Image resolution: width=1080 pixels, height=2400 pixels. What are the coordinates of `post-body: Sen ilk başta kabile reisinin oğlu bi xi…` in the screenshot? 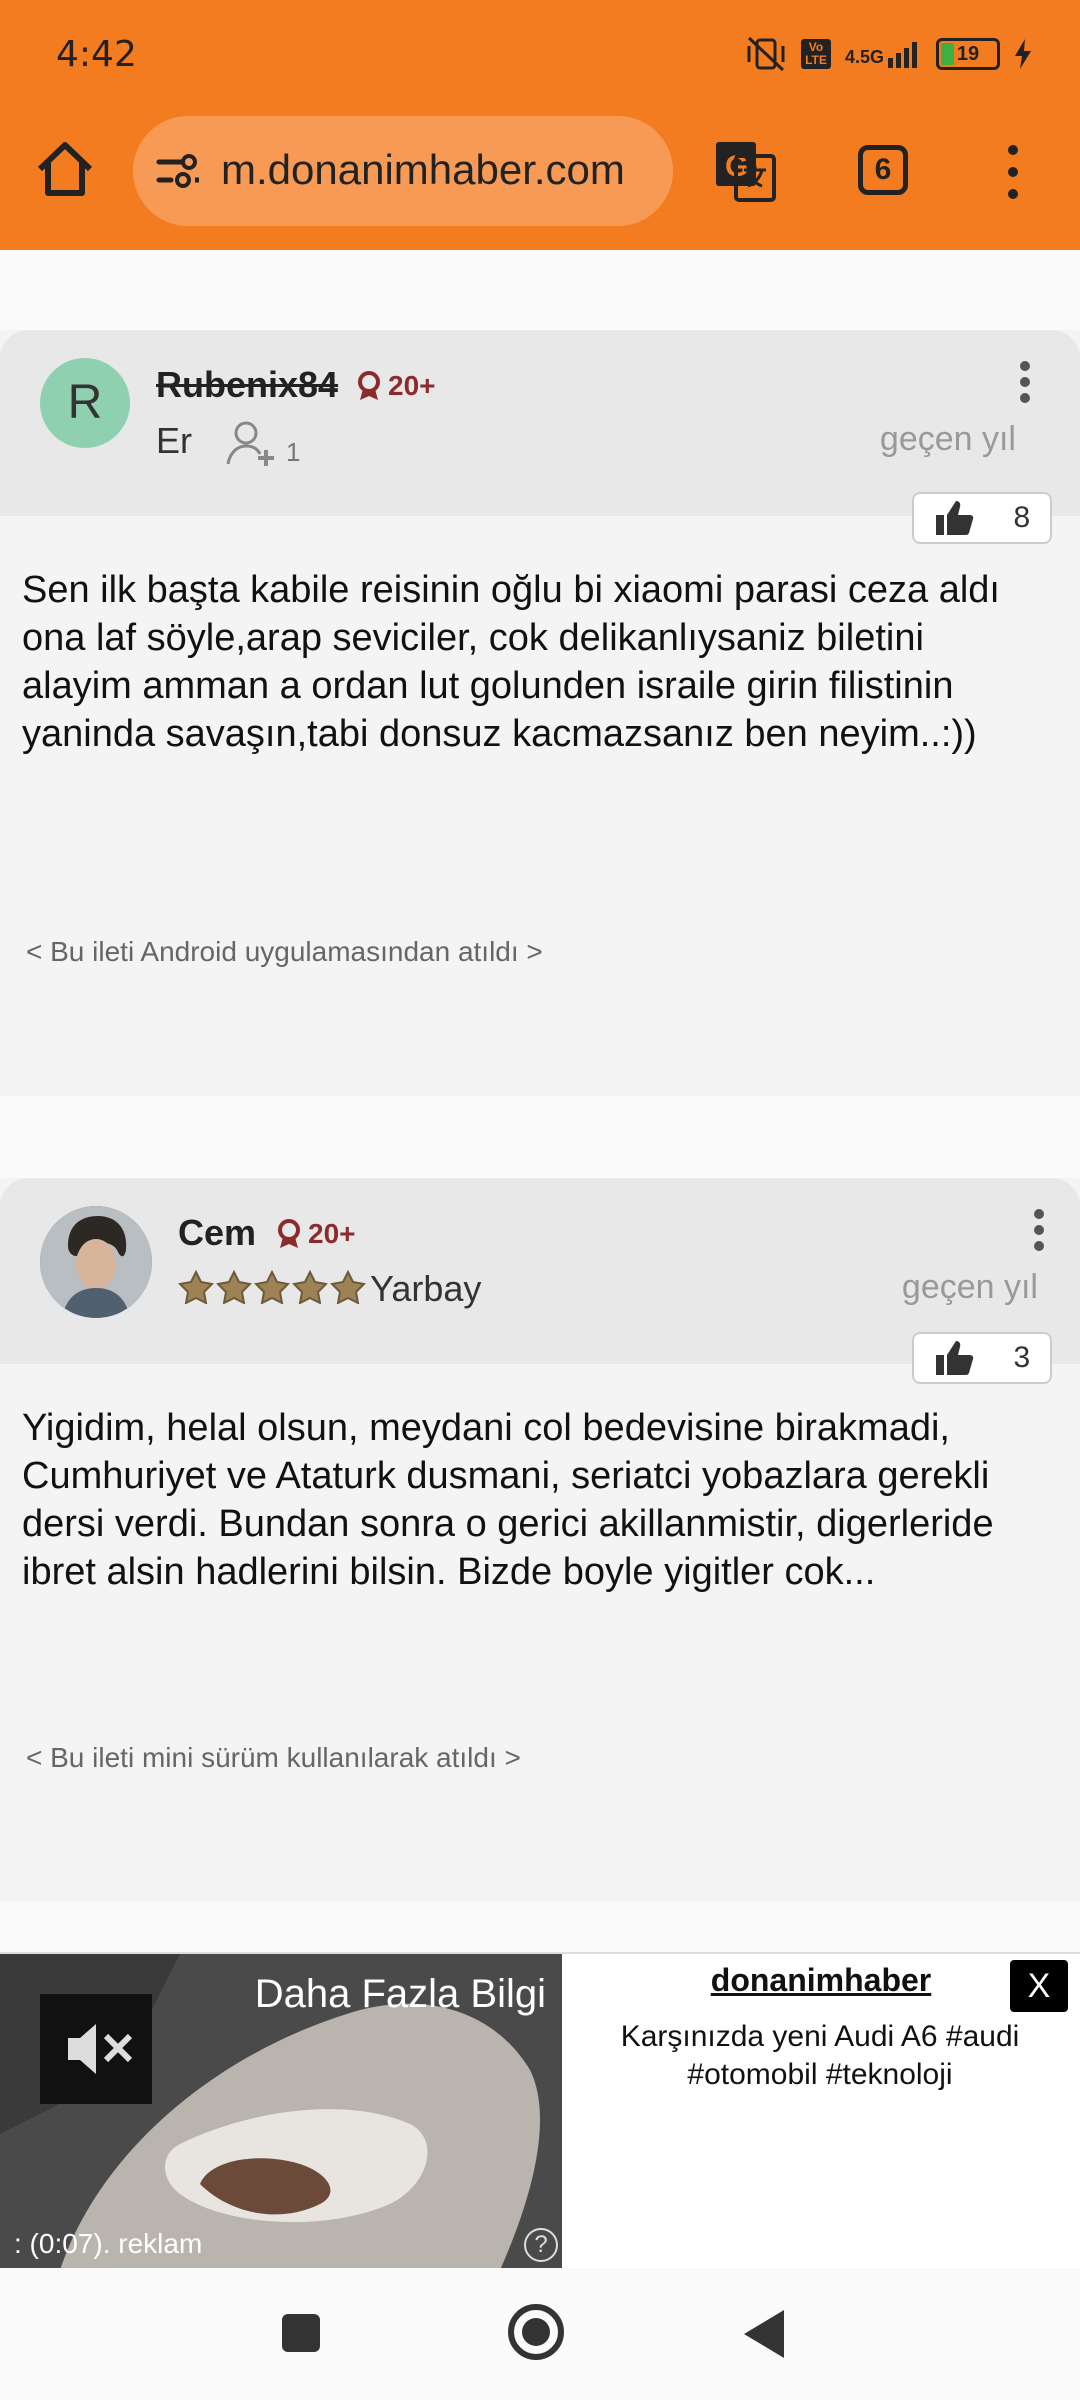 It's located at (511, 662).